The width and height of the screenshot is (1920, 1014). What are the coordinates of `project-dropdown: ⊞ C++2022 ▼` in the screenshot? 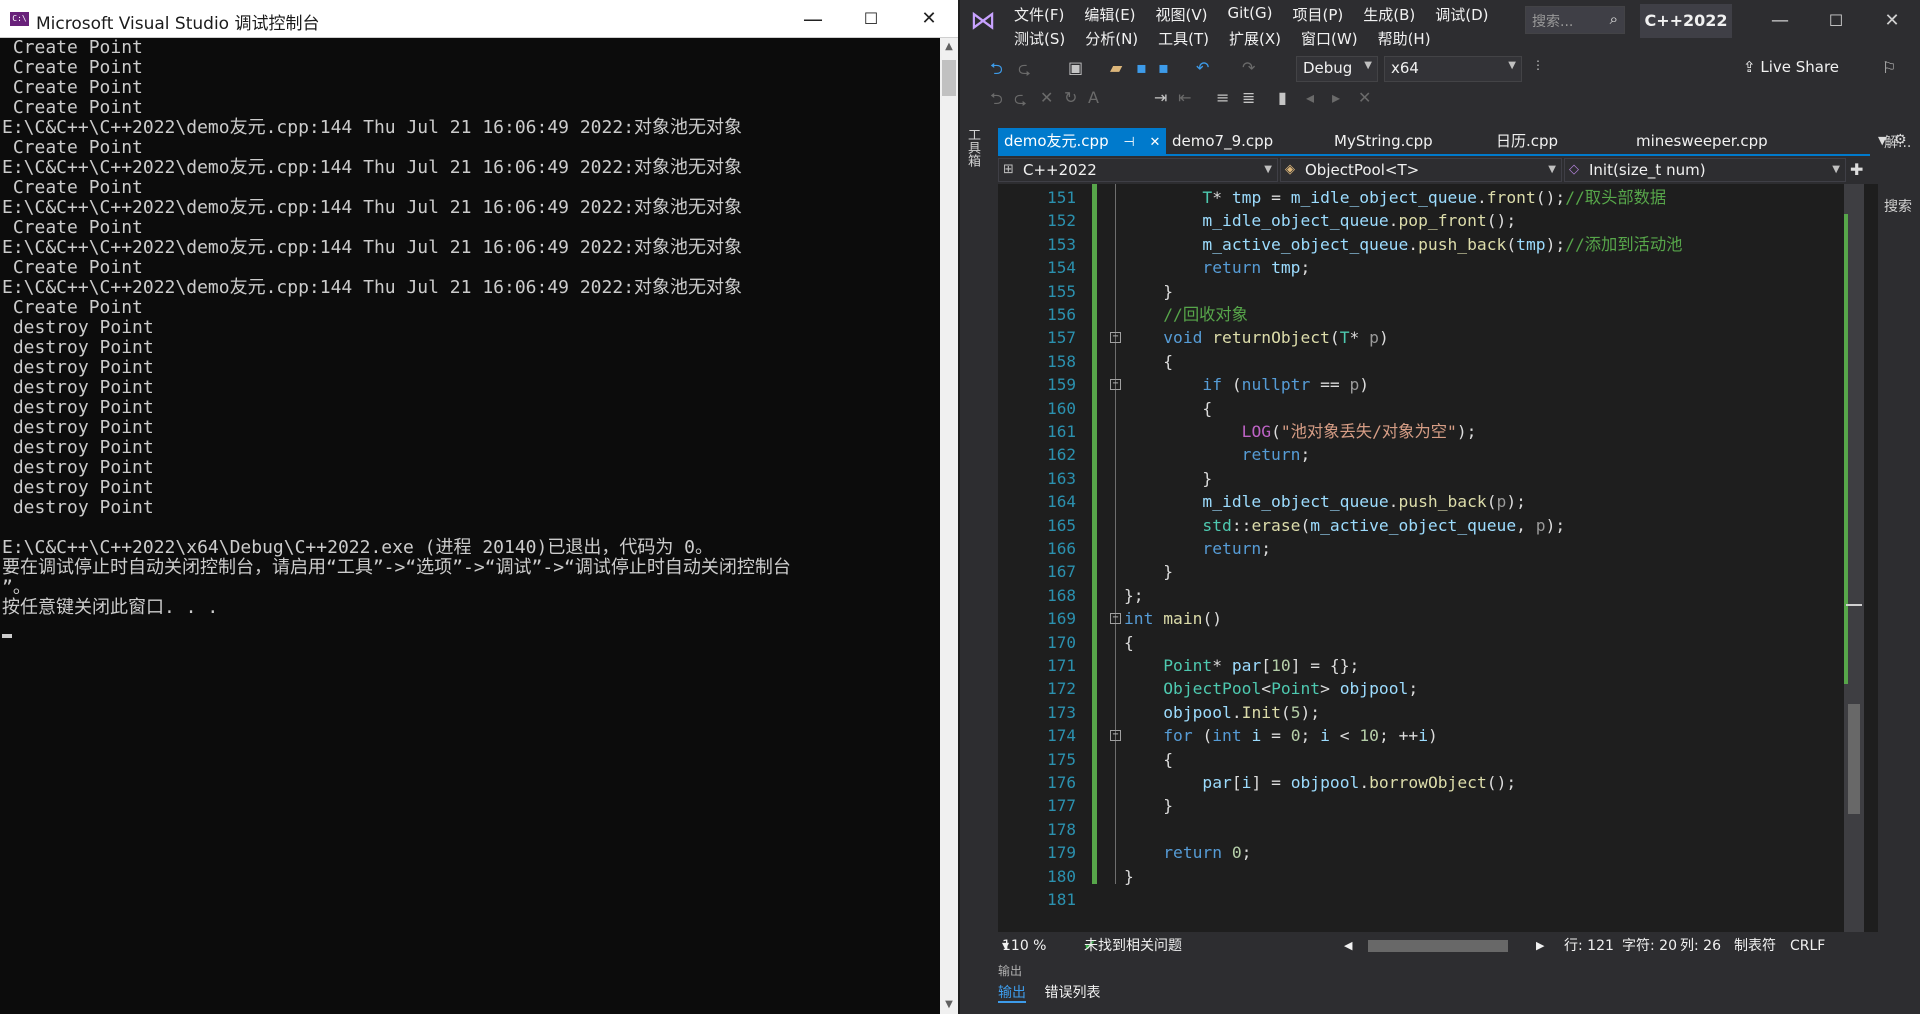 It's located at (1138, 170).